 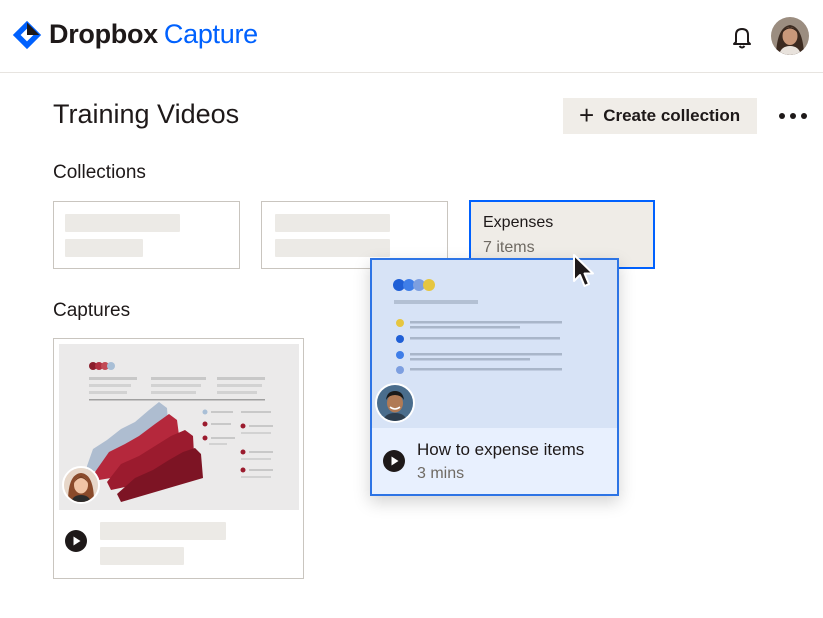 What do you see at coordinates (210, 34) in the screenshot?
I see `brand-secondary: Capture` at bounding box center [210, 34].